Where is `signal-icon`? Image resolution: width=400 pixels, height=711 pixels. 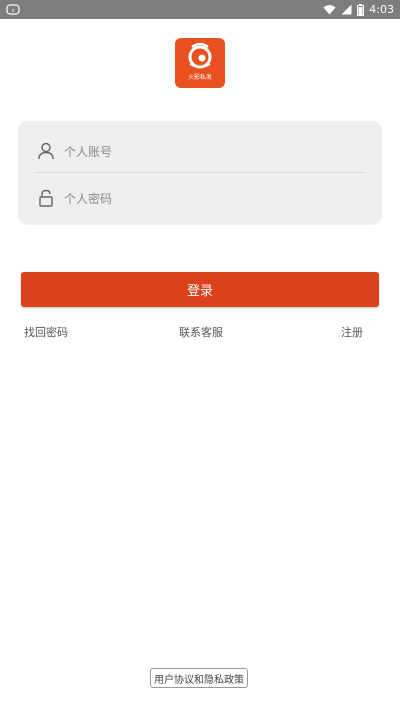
signal-icon is located at coordinates (346, 9).